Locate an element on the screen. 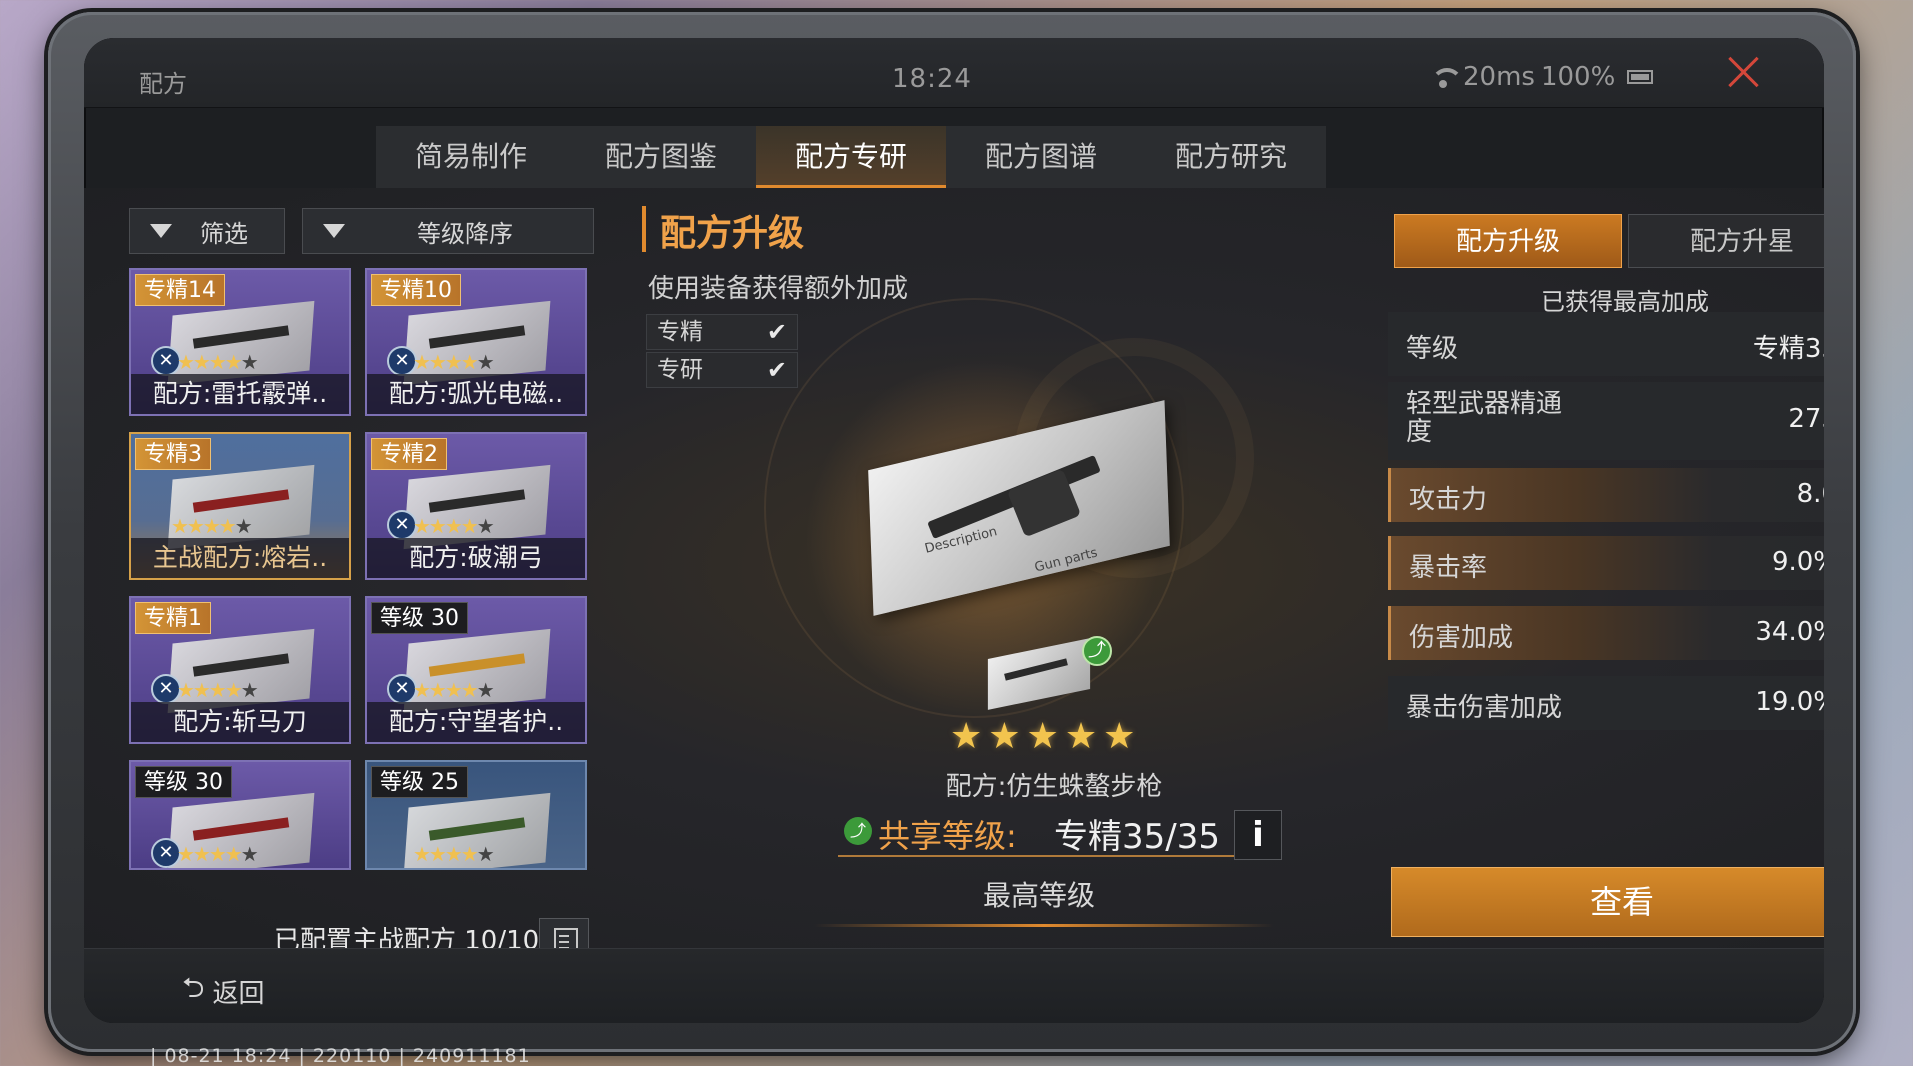  status-area: 20ms 100% is located at coordinates (1541, 77).